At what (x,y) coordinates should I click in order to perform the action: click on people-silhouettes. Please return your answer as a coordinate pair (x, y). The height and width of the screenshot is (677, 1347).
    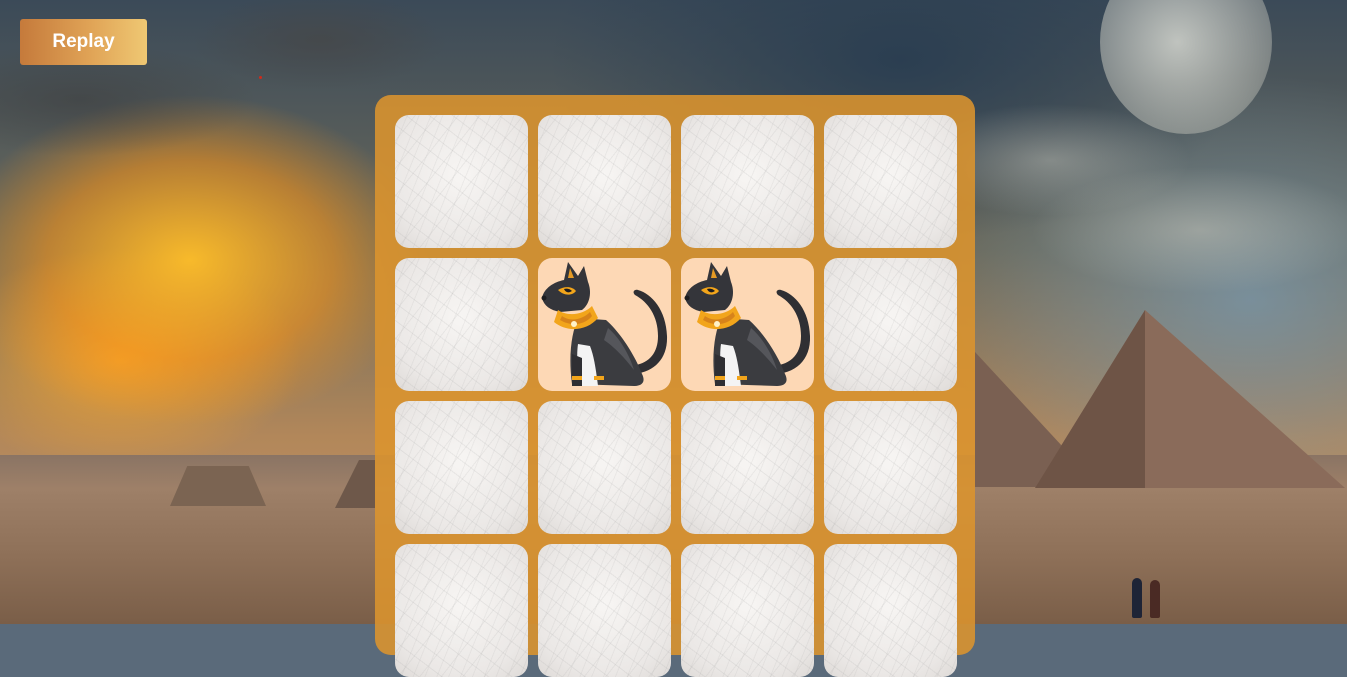
    Looking at the image, I should click on (1148, 597).